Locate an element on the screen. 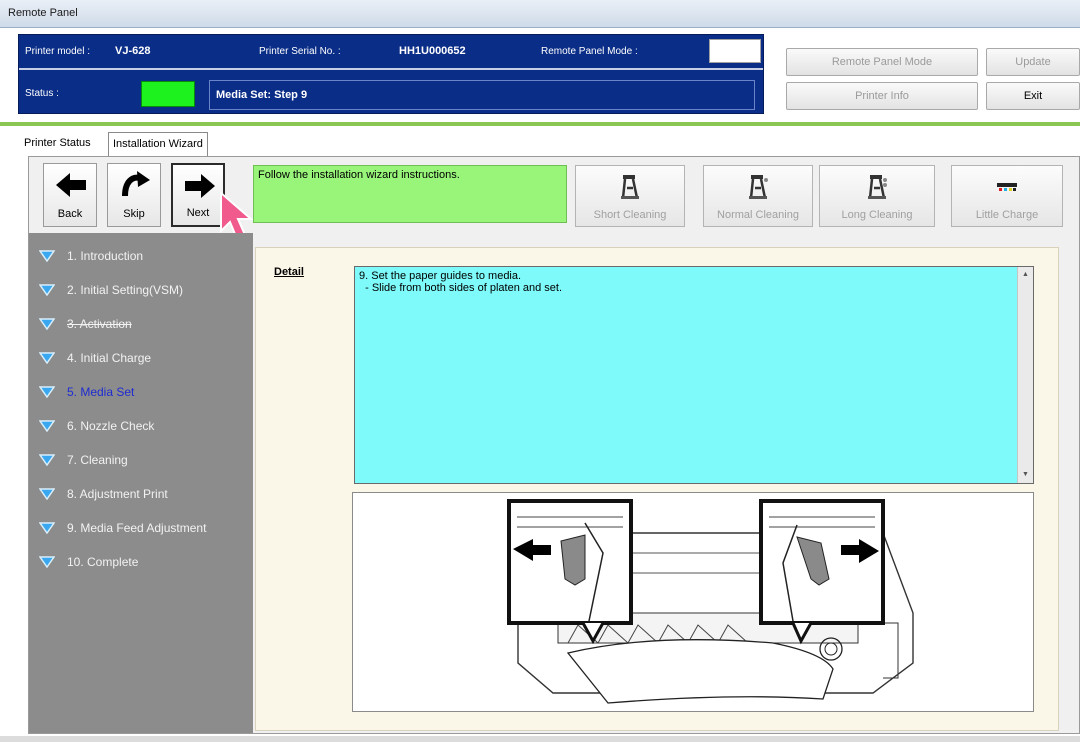 The width and height of the screenshot is (1080, 742). status-message: Media Set: Step 9 is located at coordinates (262, 95).